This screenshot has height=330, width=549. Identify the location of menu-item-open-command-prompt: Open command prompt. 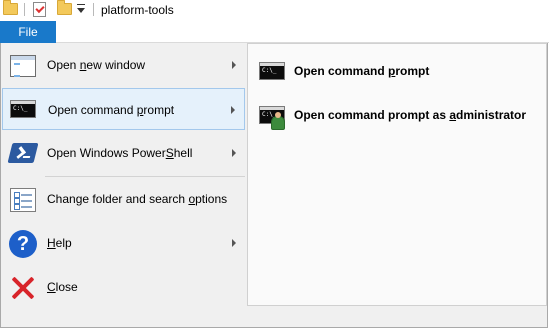
(123, 109).